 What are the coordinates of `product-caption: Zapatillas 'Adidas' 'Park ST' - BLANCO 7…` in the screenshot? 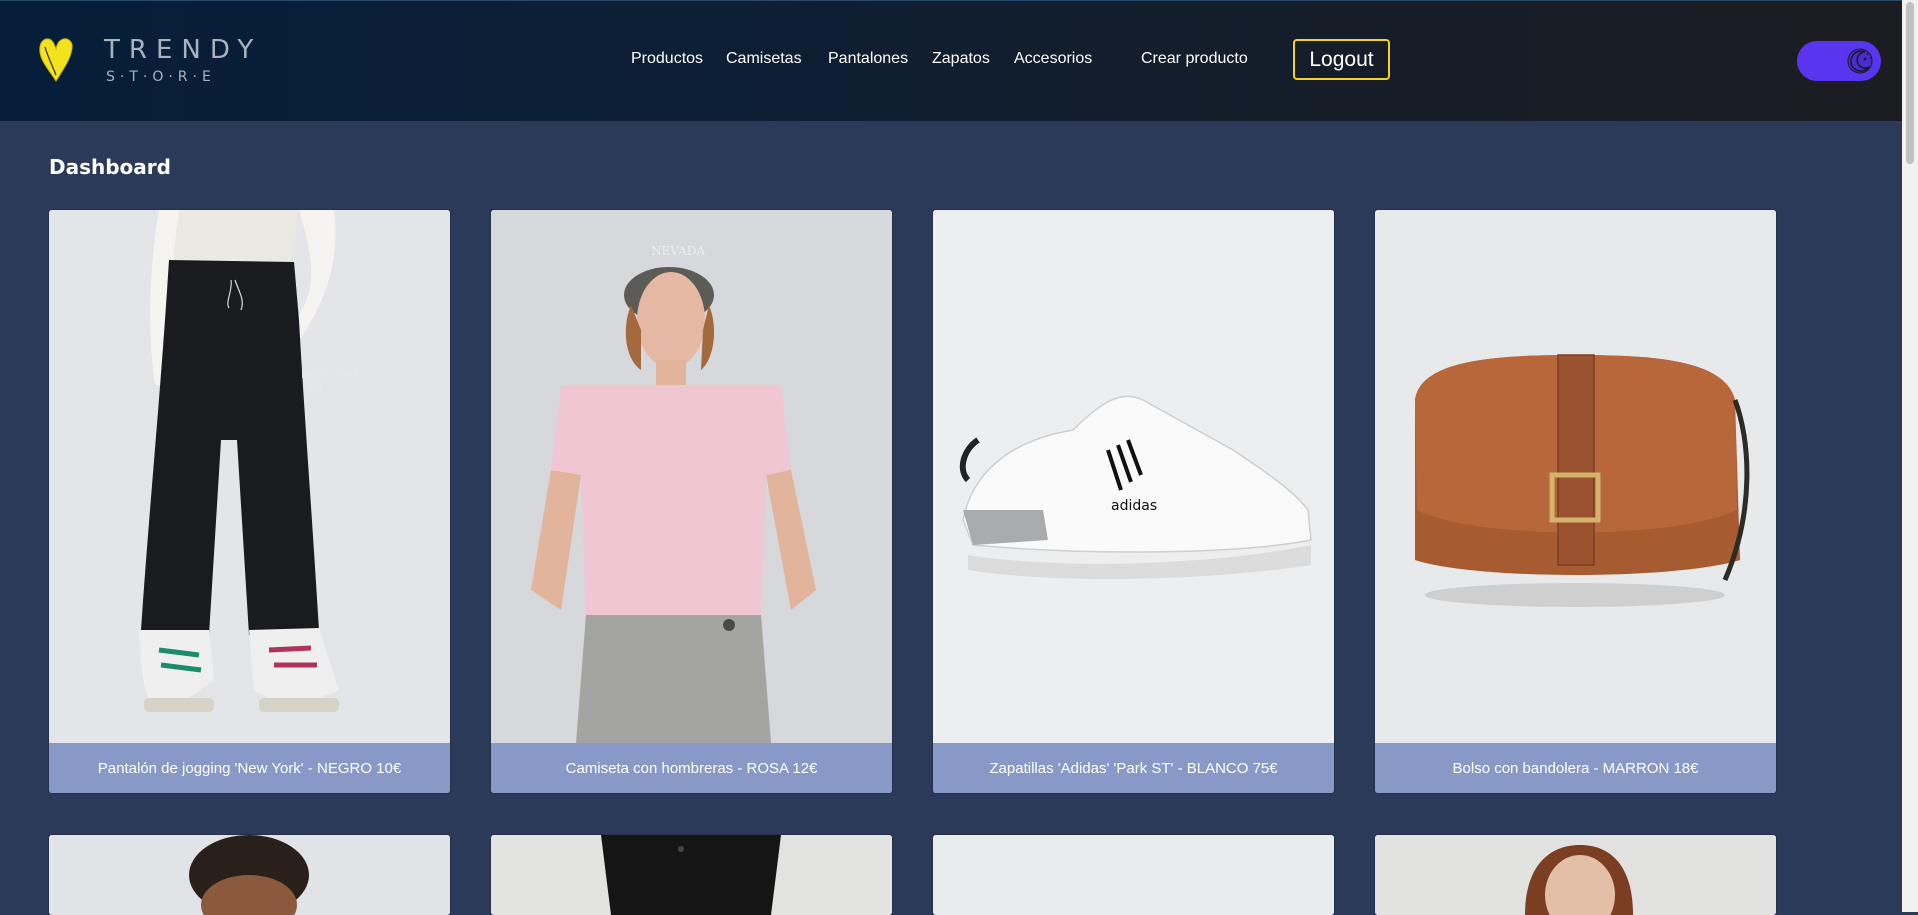 It's located at (1133, 768).